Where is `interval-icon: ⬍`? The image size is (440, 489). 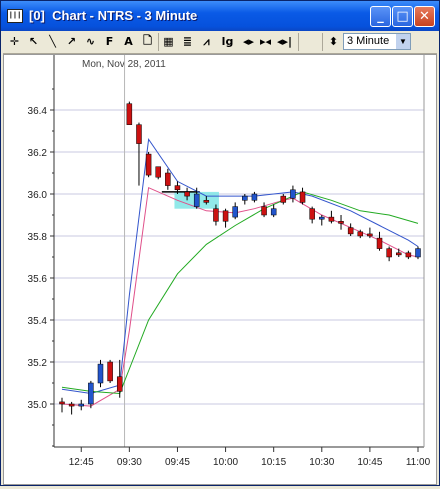 interval-icon: ⬍ is located at coordinates (333, 41).